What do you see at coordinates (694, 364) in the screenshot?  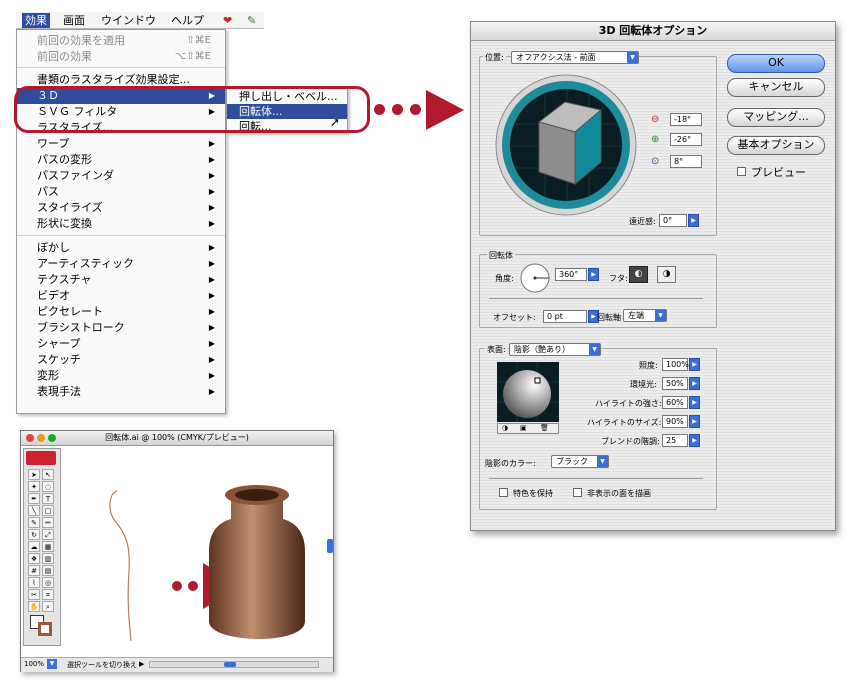 I see `light-intensity-dropdown: ▶` at bounding box center [694, 364].